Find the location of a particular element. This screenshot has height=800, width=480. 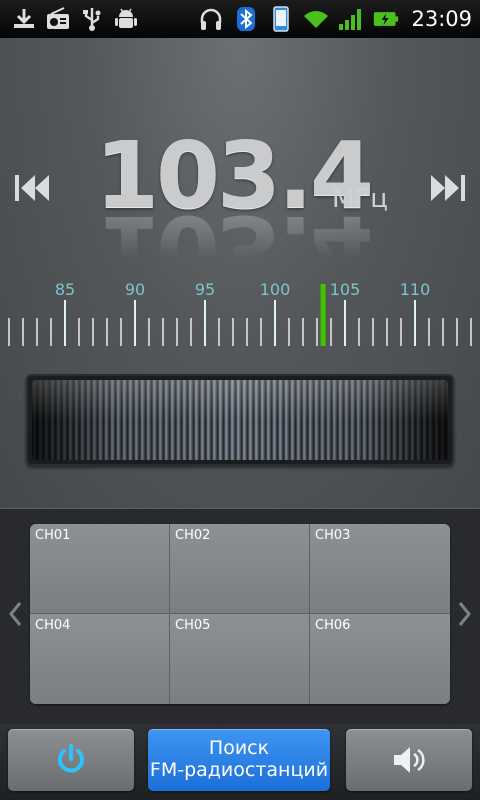

seek-previous-button is located at coordinates (32, 188).